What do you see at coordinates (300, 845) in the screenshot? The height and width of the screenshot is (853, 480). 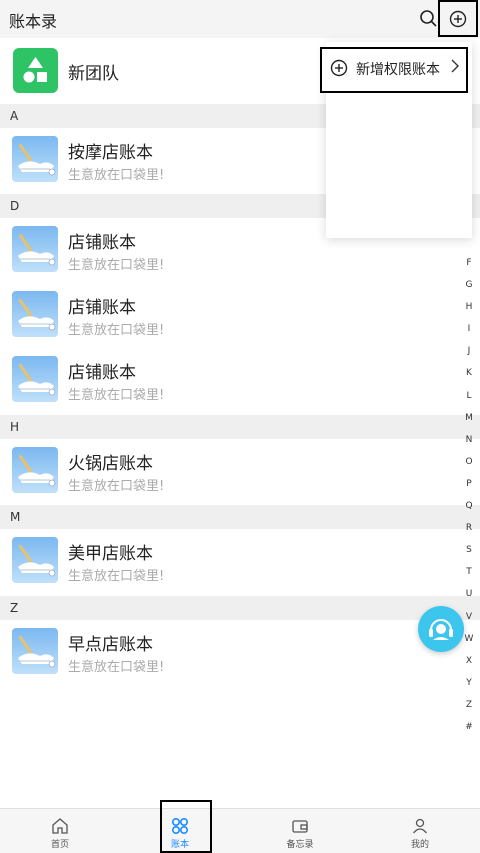 I see `tab-label: 备忘录` at bounding box center [300, 845].